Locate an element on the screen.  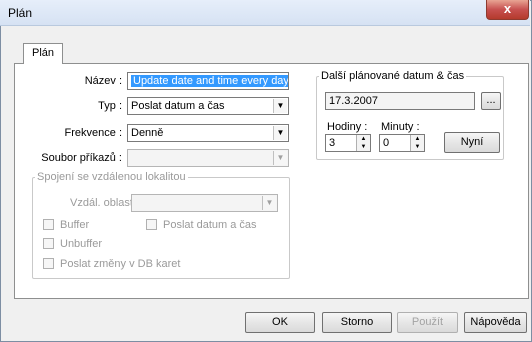
buffer-checkbox is located at coordinates (48, 224).